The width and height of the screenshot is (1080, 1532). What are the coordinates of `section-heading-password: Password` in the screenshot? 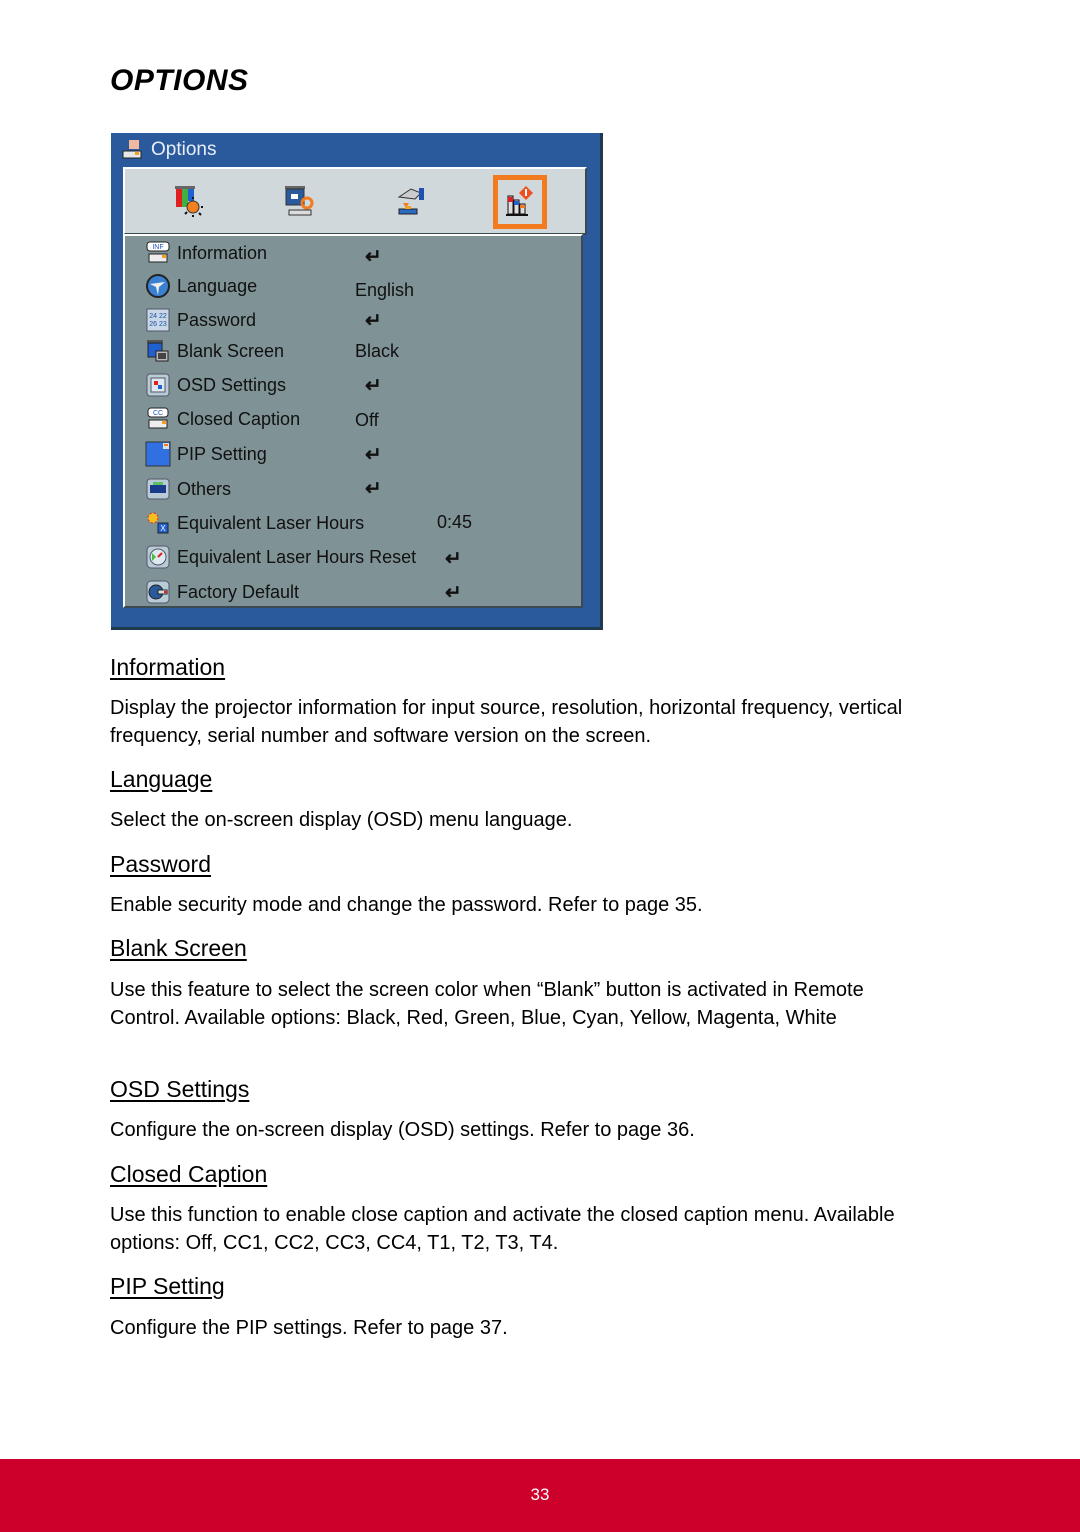 It's located at (160, 864).